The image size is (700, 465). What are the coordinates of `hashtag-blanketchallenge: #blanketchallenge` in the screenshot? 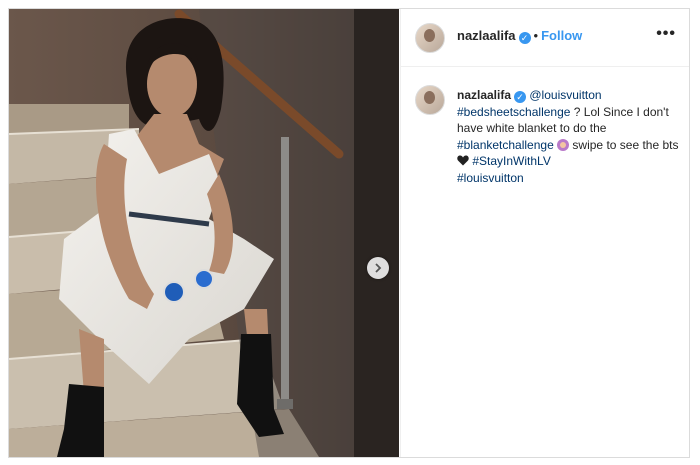 It's located at (505, 145).